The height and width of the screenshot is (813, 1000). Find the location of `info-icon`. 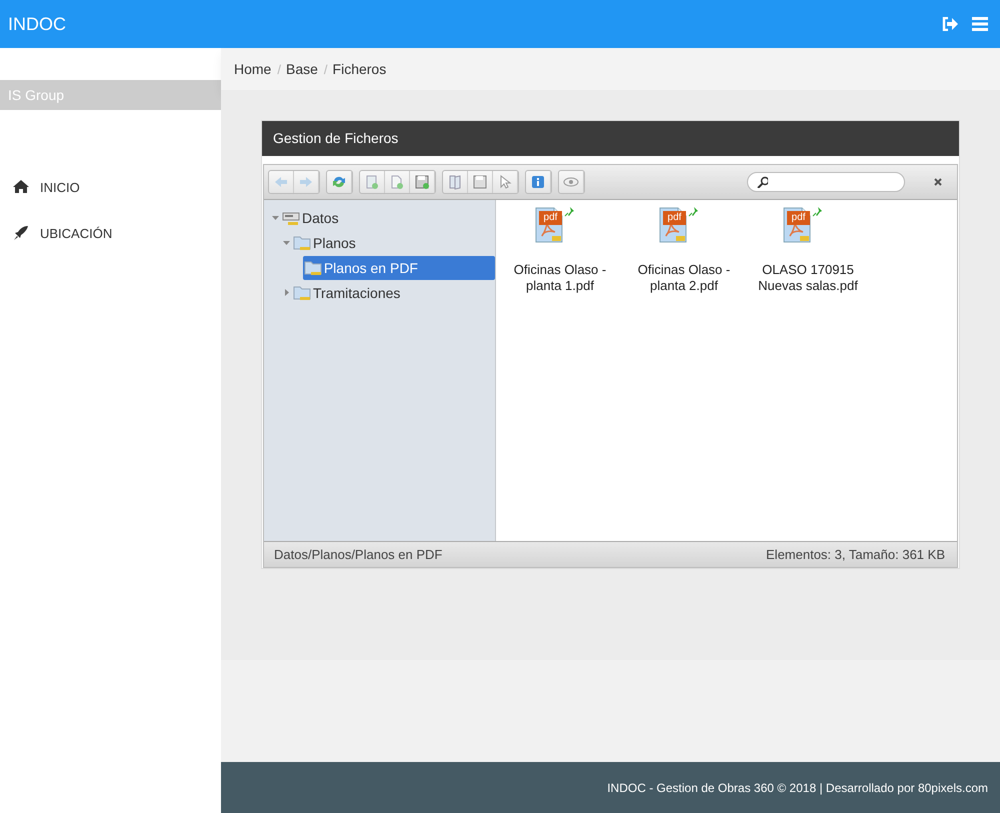

info-icon is located at coordinates (538, 182).